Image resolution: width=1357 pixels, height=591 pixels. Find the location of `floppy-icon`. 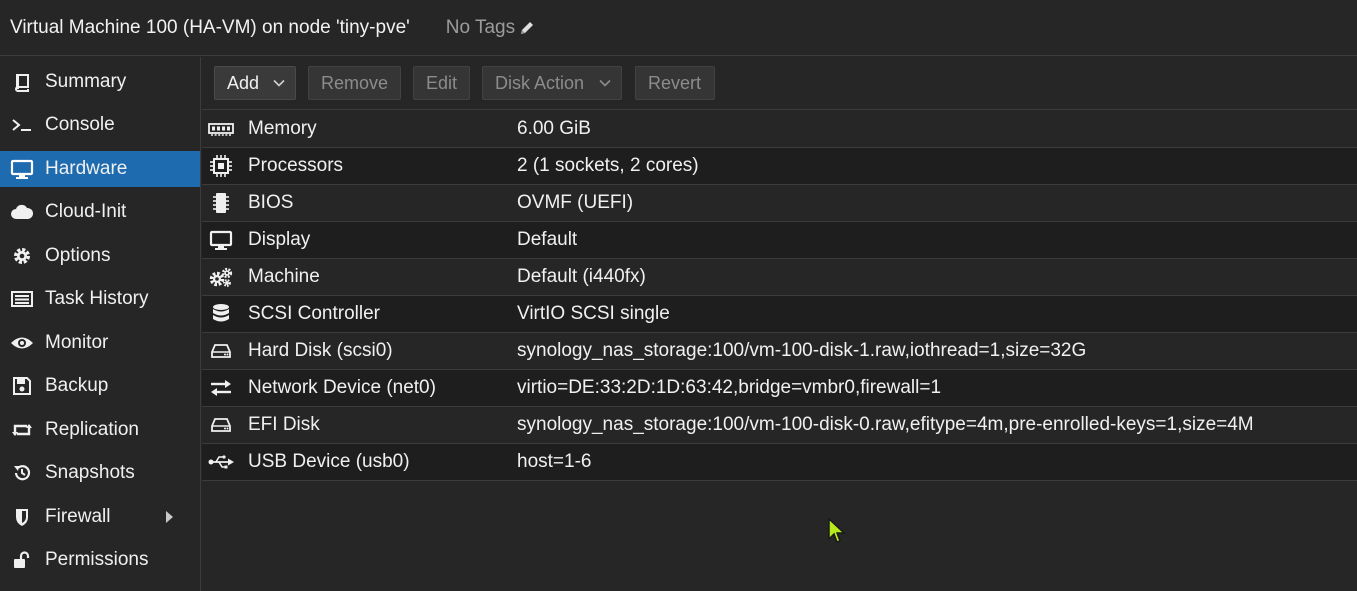

floppy-icon is located at coordinates (22, 386).